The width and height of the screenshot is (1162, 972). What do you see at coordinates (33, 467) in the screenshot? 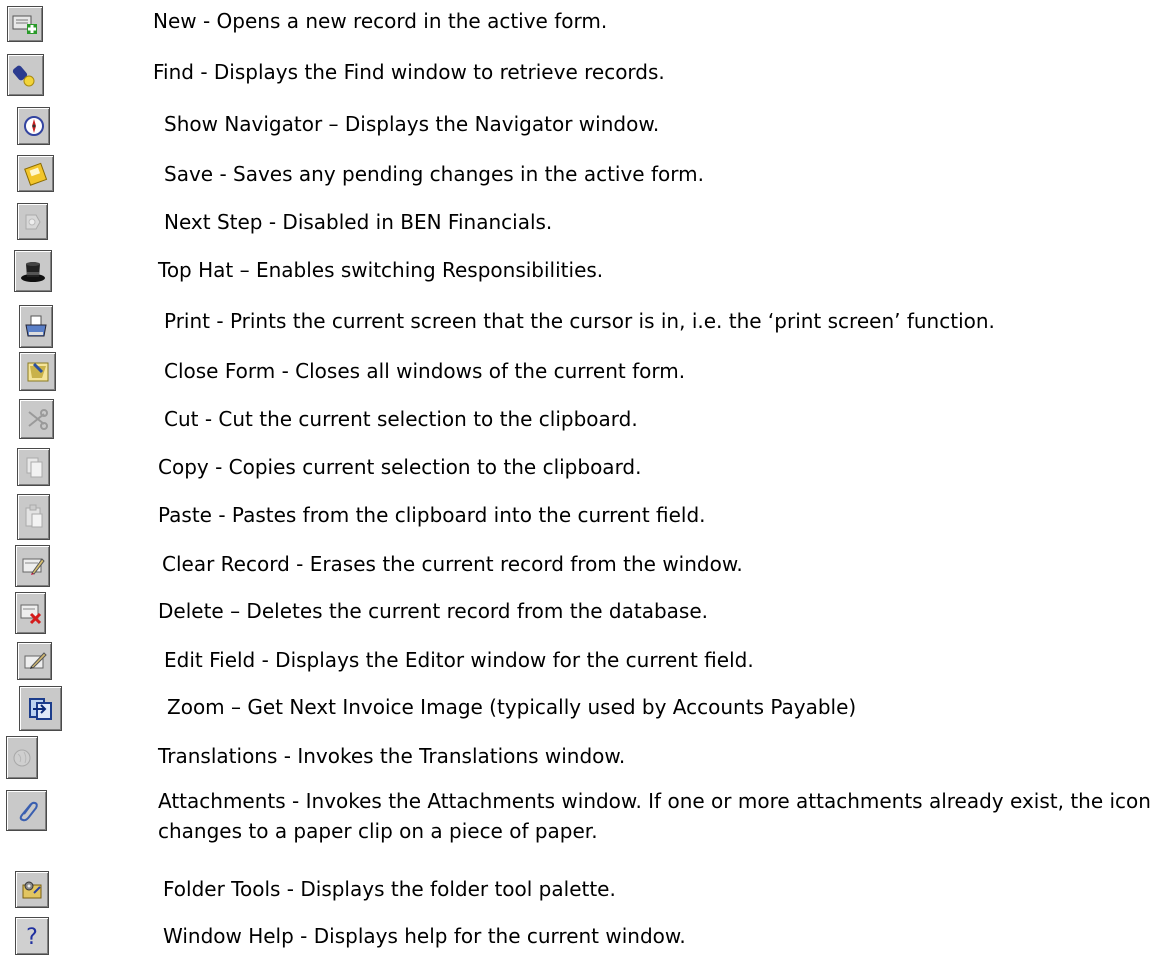
I see `copy-icon` at bounding box center [33, 467].